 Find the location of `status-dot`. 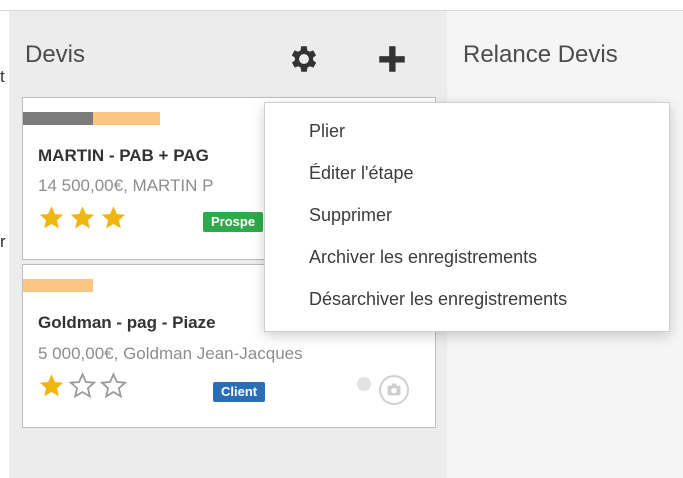

status-dot is located at coordinates (364, 384).